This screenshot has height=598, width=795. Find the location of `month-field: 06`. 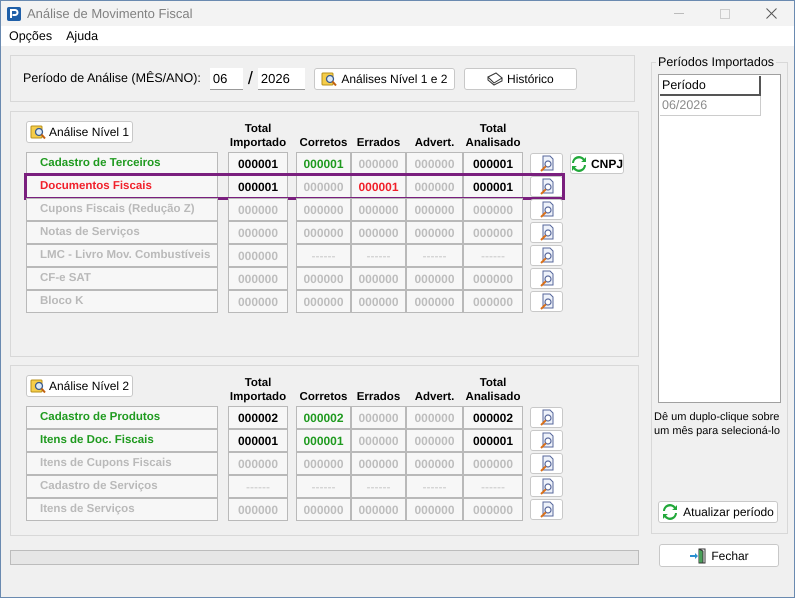

month-field: 06 is located at coordinates (226, 79).